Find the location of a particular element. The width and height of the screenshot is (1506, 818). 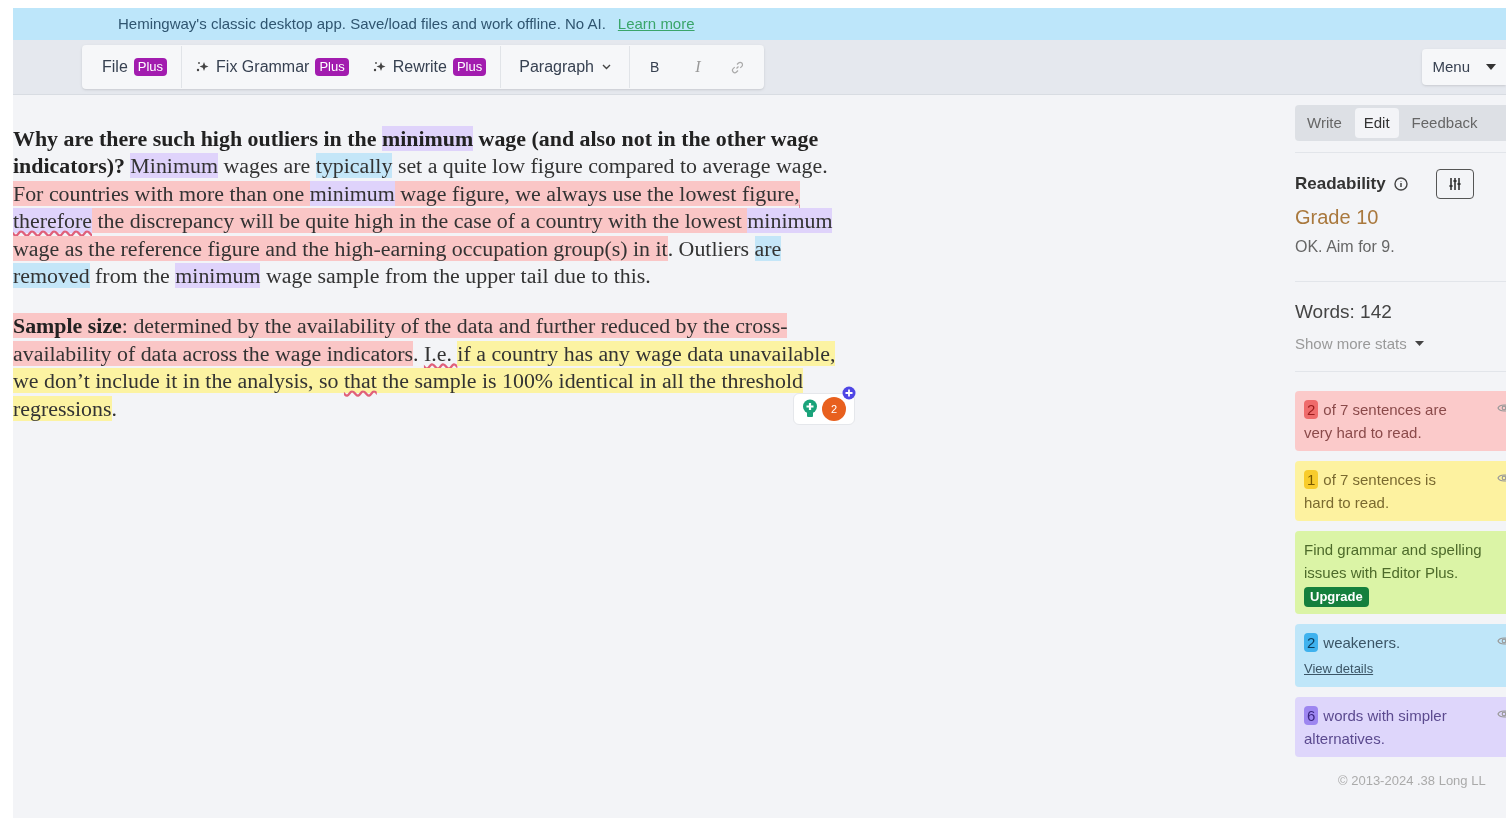

mode-tab: Write is located at coordinates (1324, 123).